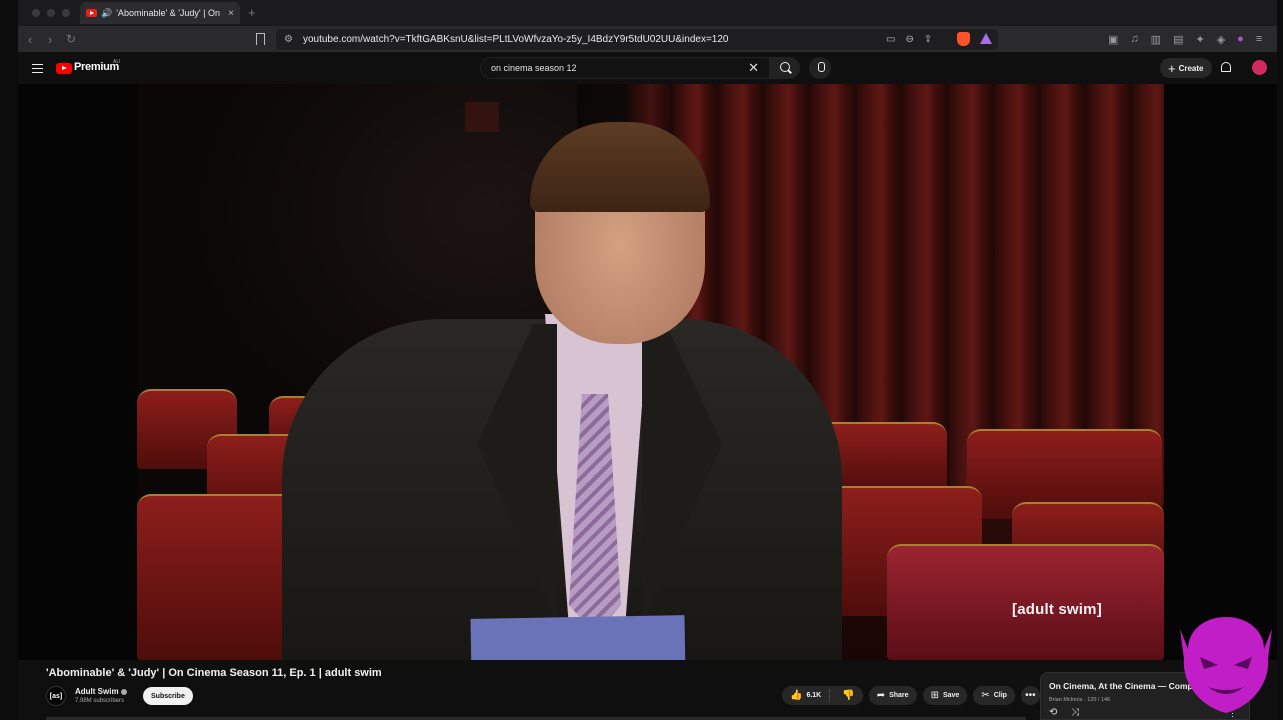  Describe the element at coordinates (899, 695) in the screenshot. I see `share-label: Share` at that location.